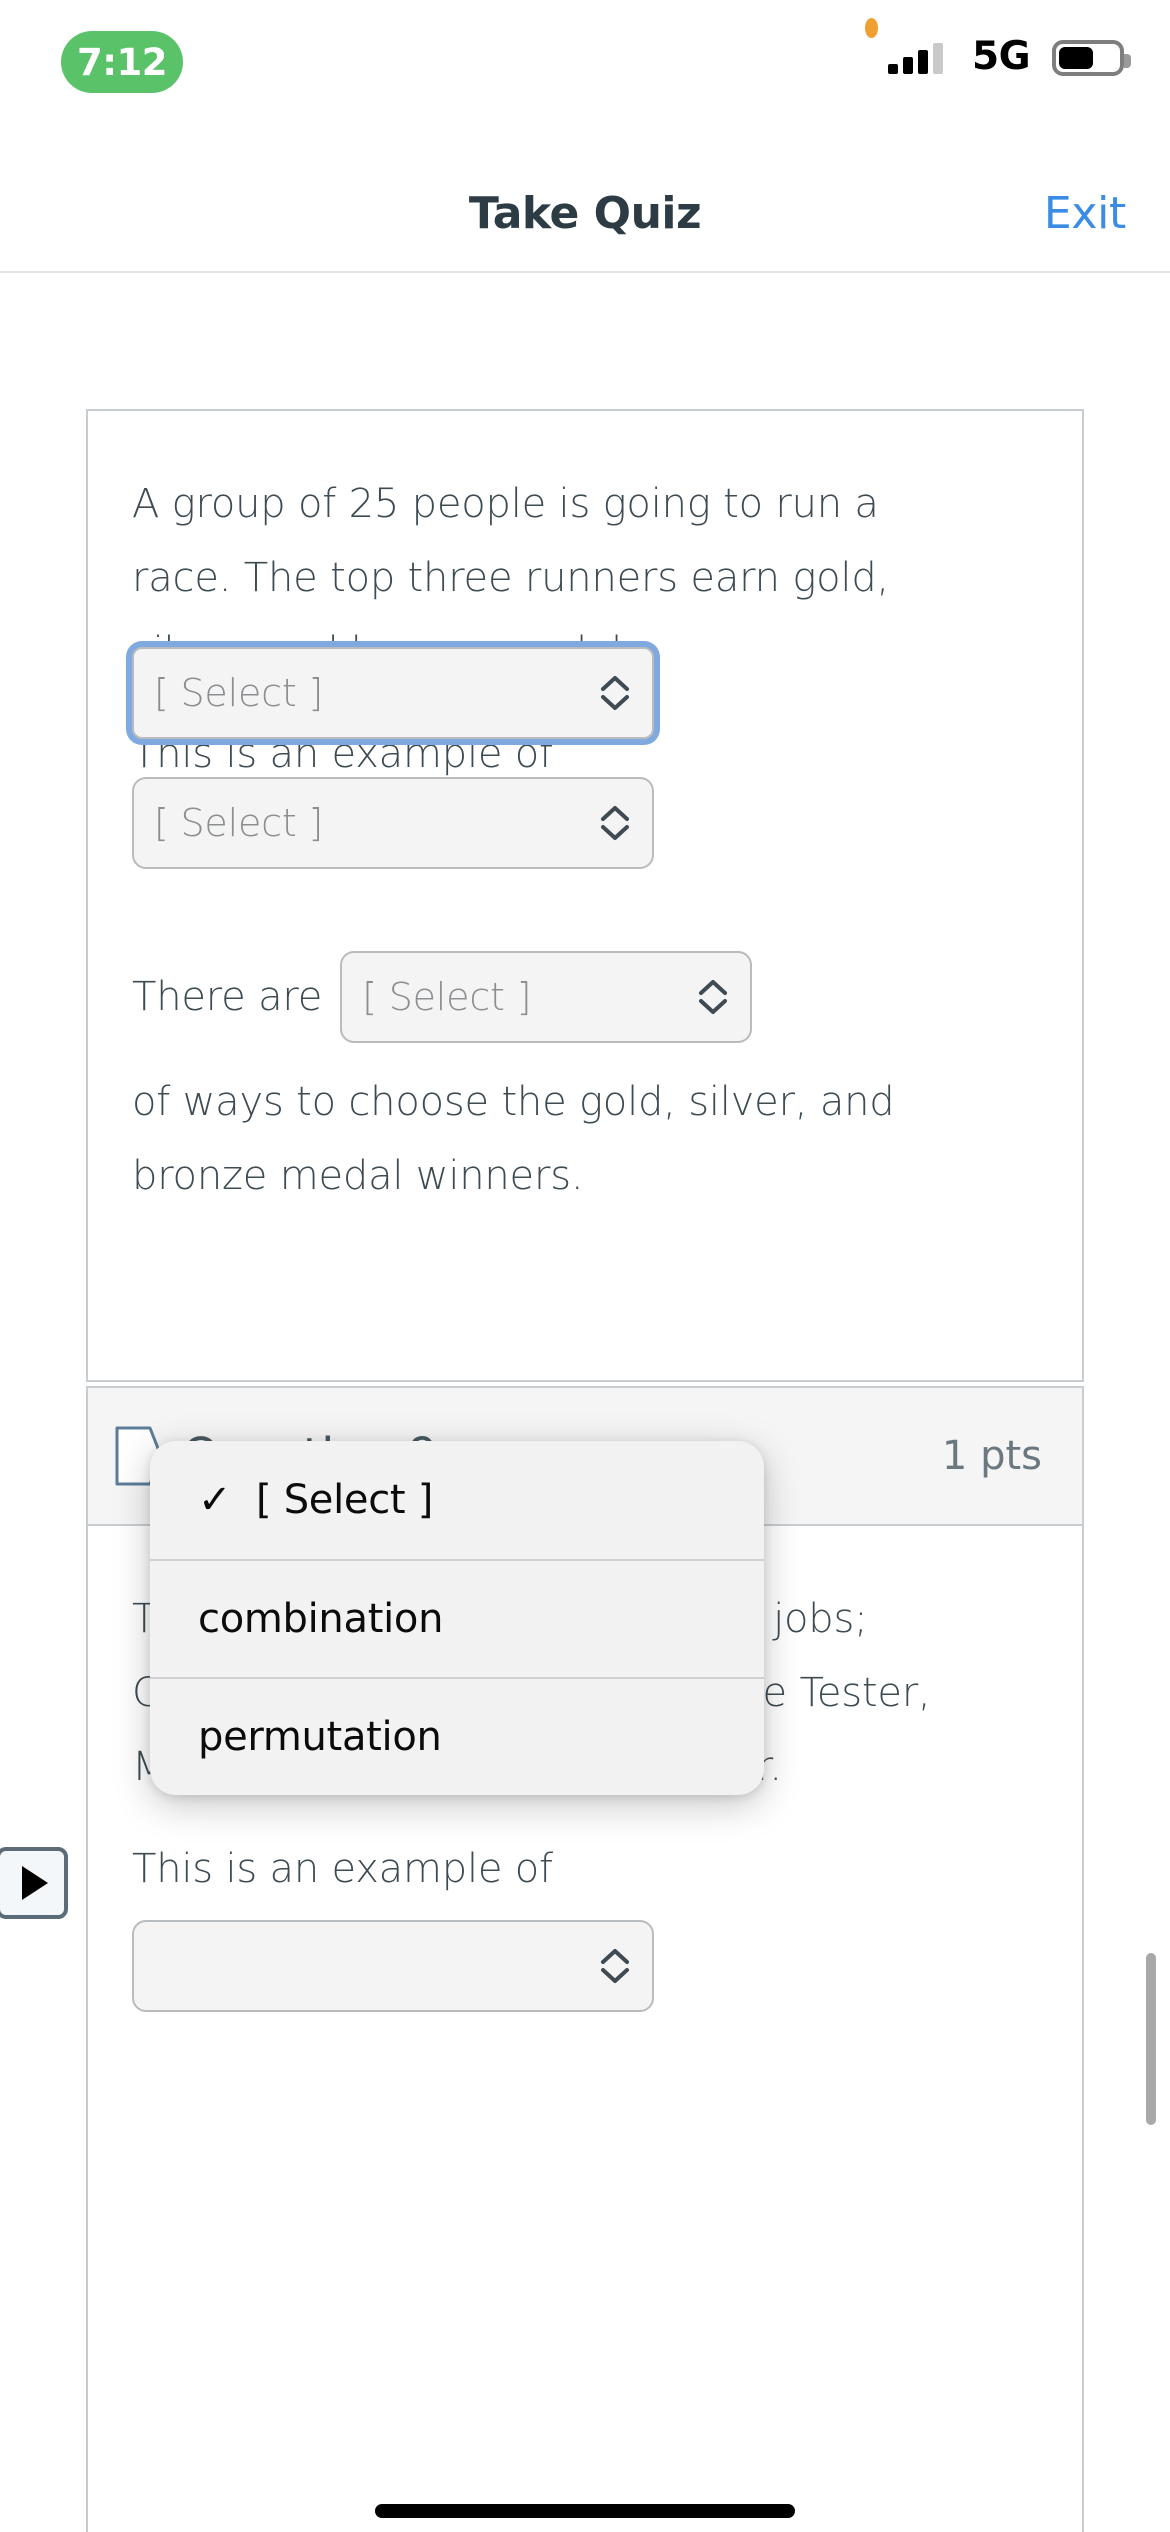 The width and height of the screenshot is (1170, 2532). Describe the element at coordinates (511, 578) in the screenshot. I see `question-8-text-line-2: race. The top three runners earn gold,` at that location.